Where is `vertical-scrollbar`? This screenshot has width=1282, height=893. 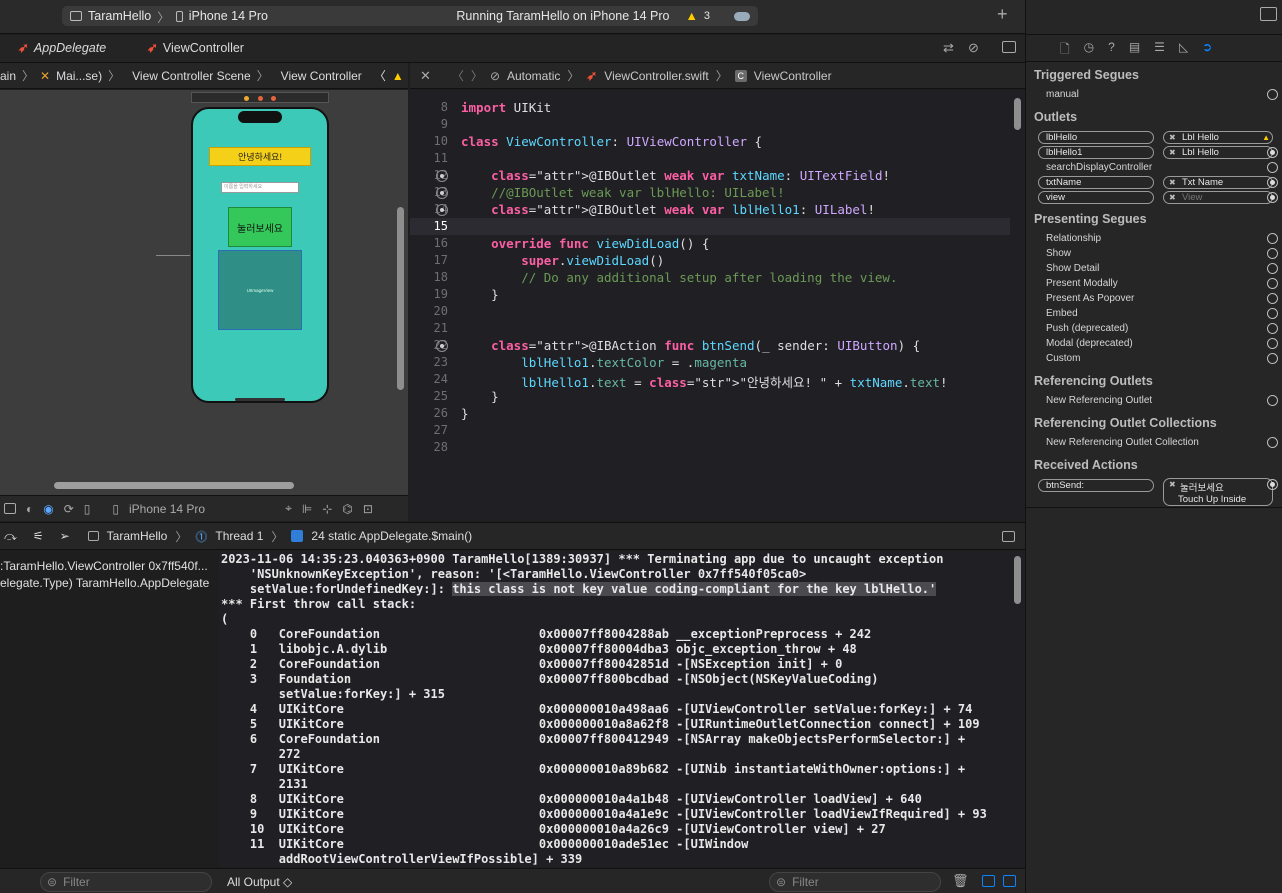 vertical-scrollbar is located at coordinates (400, 298).